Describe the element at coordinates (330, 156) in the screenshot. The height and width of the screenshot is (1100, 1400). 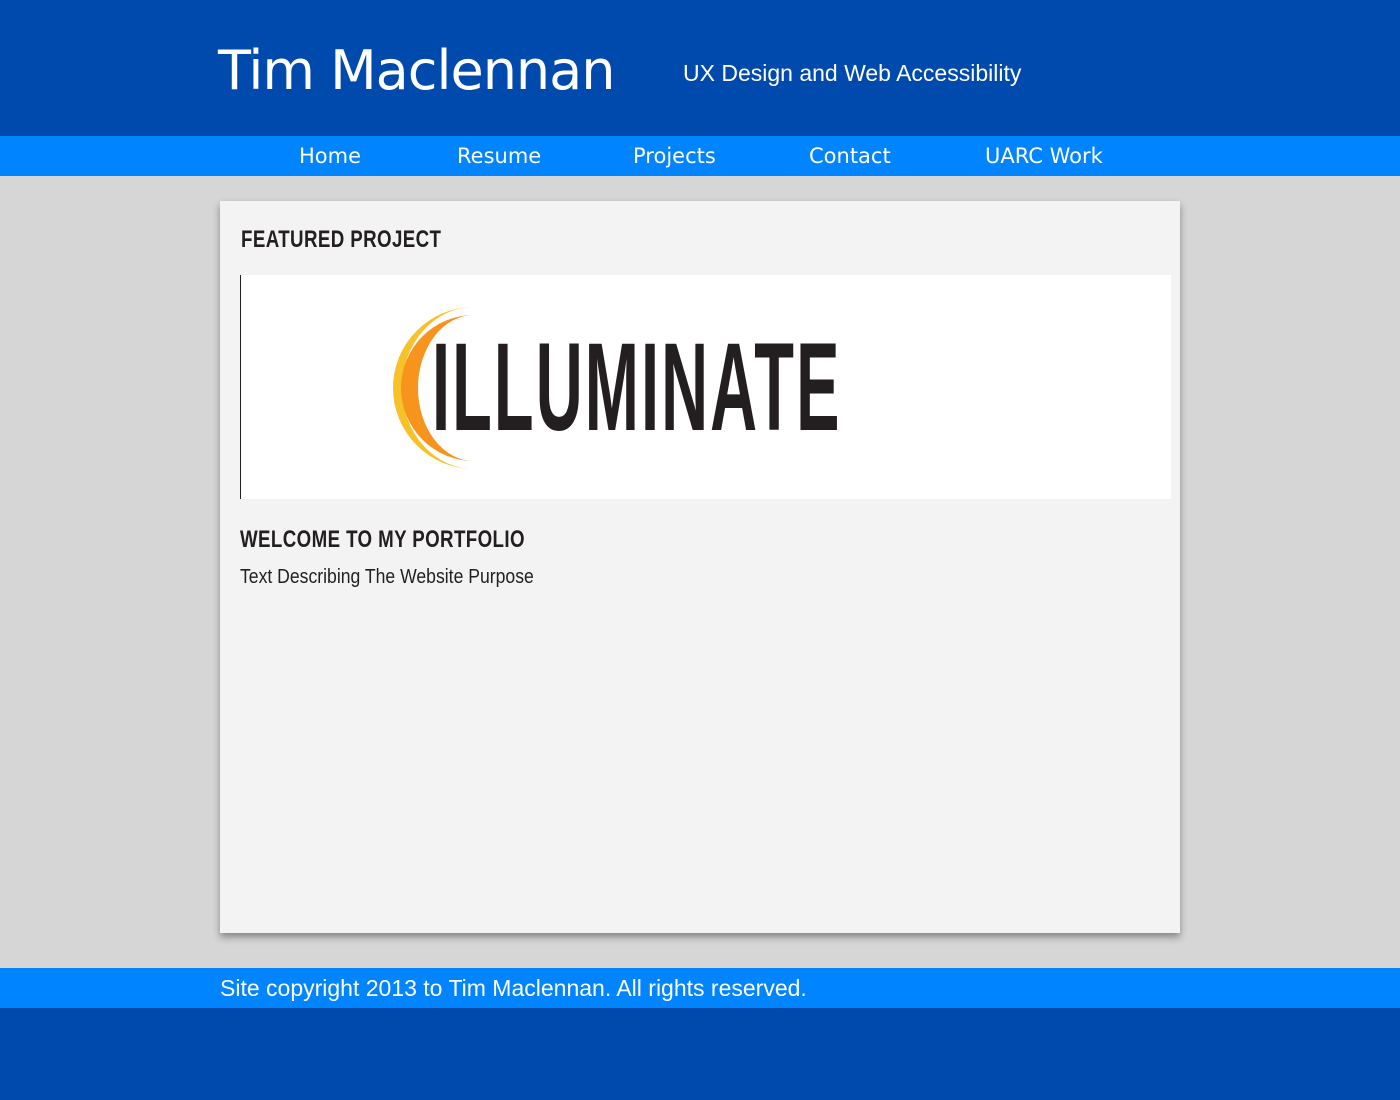
I see `nav-item-home: Home` at that location.